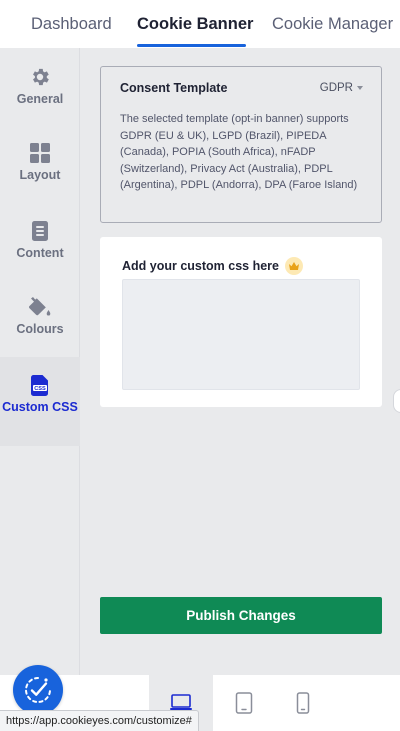 This screenshot has width=400, height=731. I want to click on chevron-down-icon, so click(360, 88).